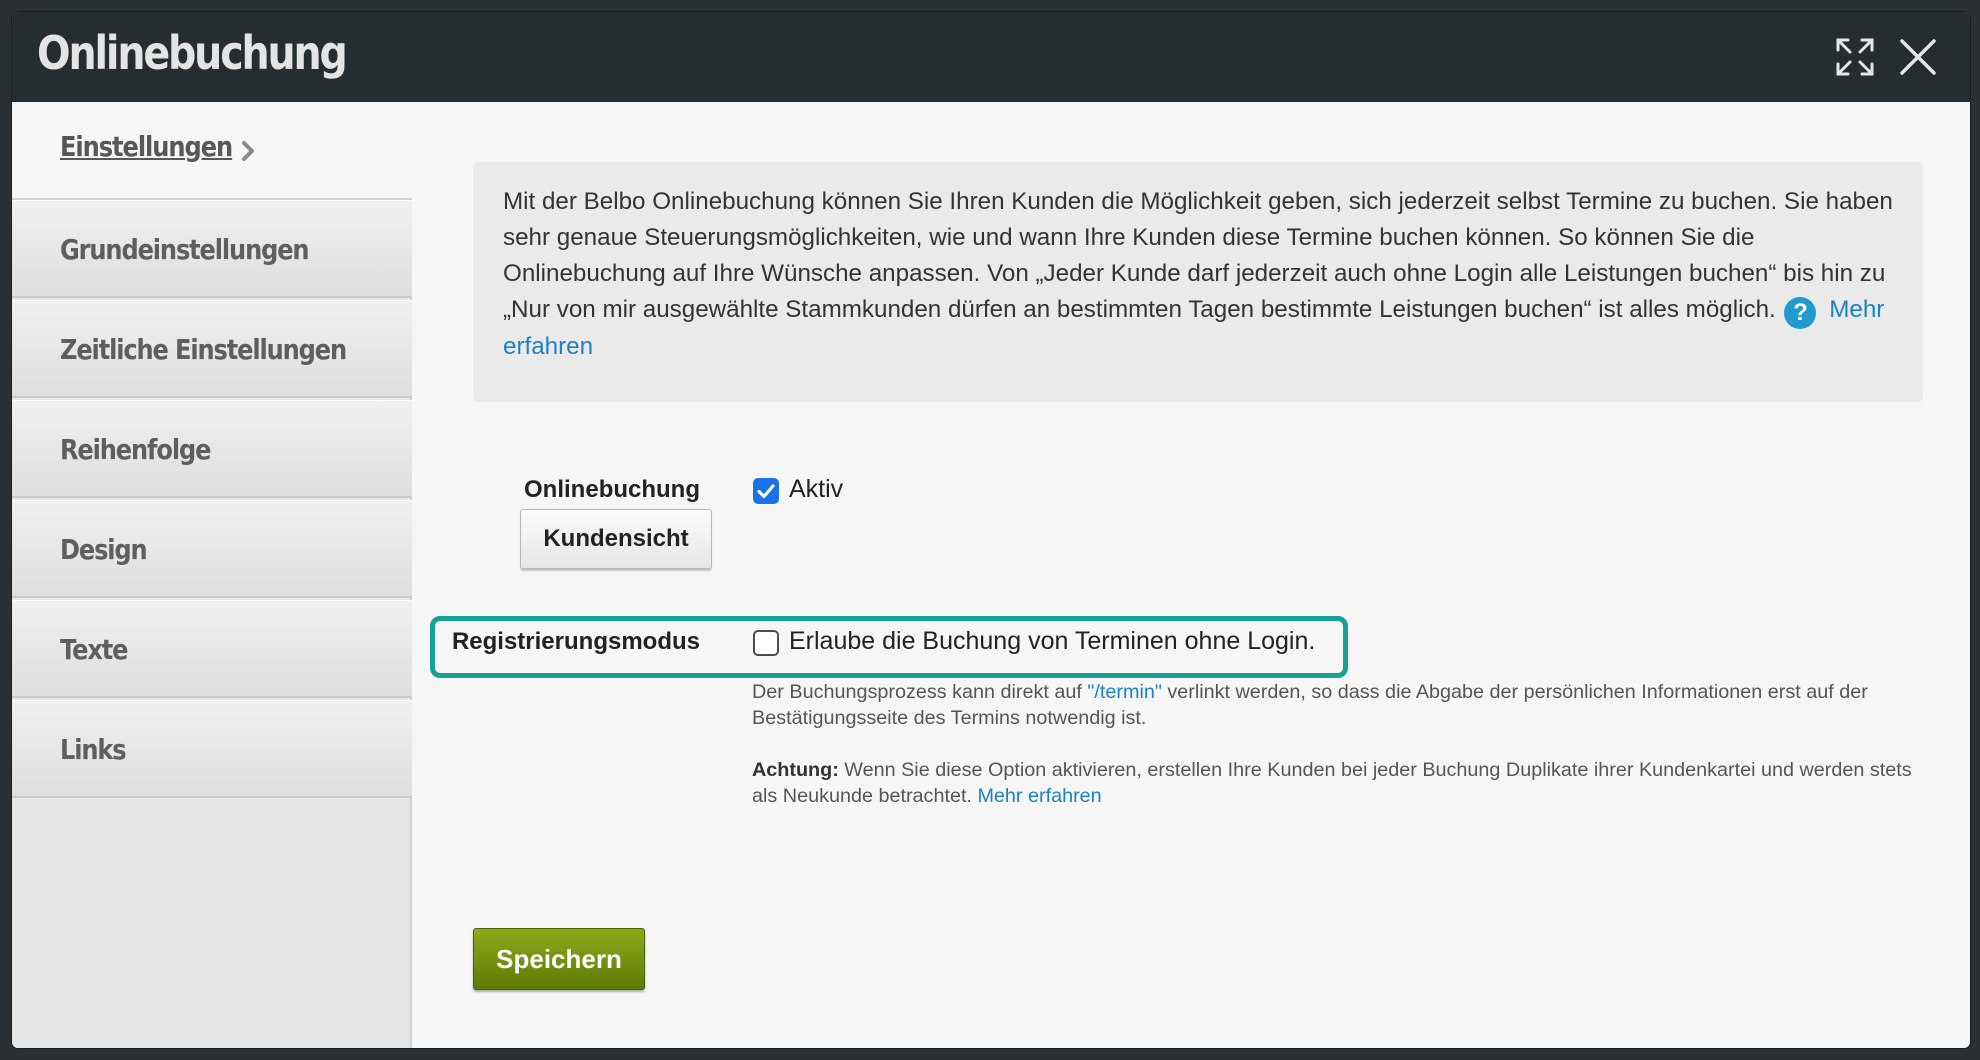 Image resolution: width=1980 pixels, height=1060 pixels. I want to click on aktiv-checkbox, so click(766, 491).